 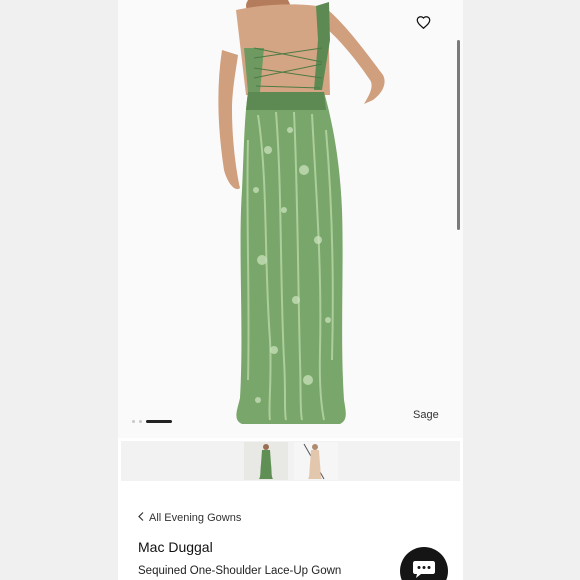 I want to click on carousel-dot-active, so click(x=159, y=421).